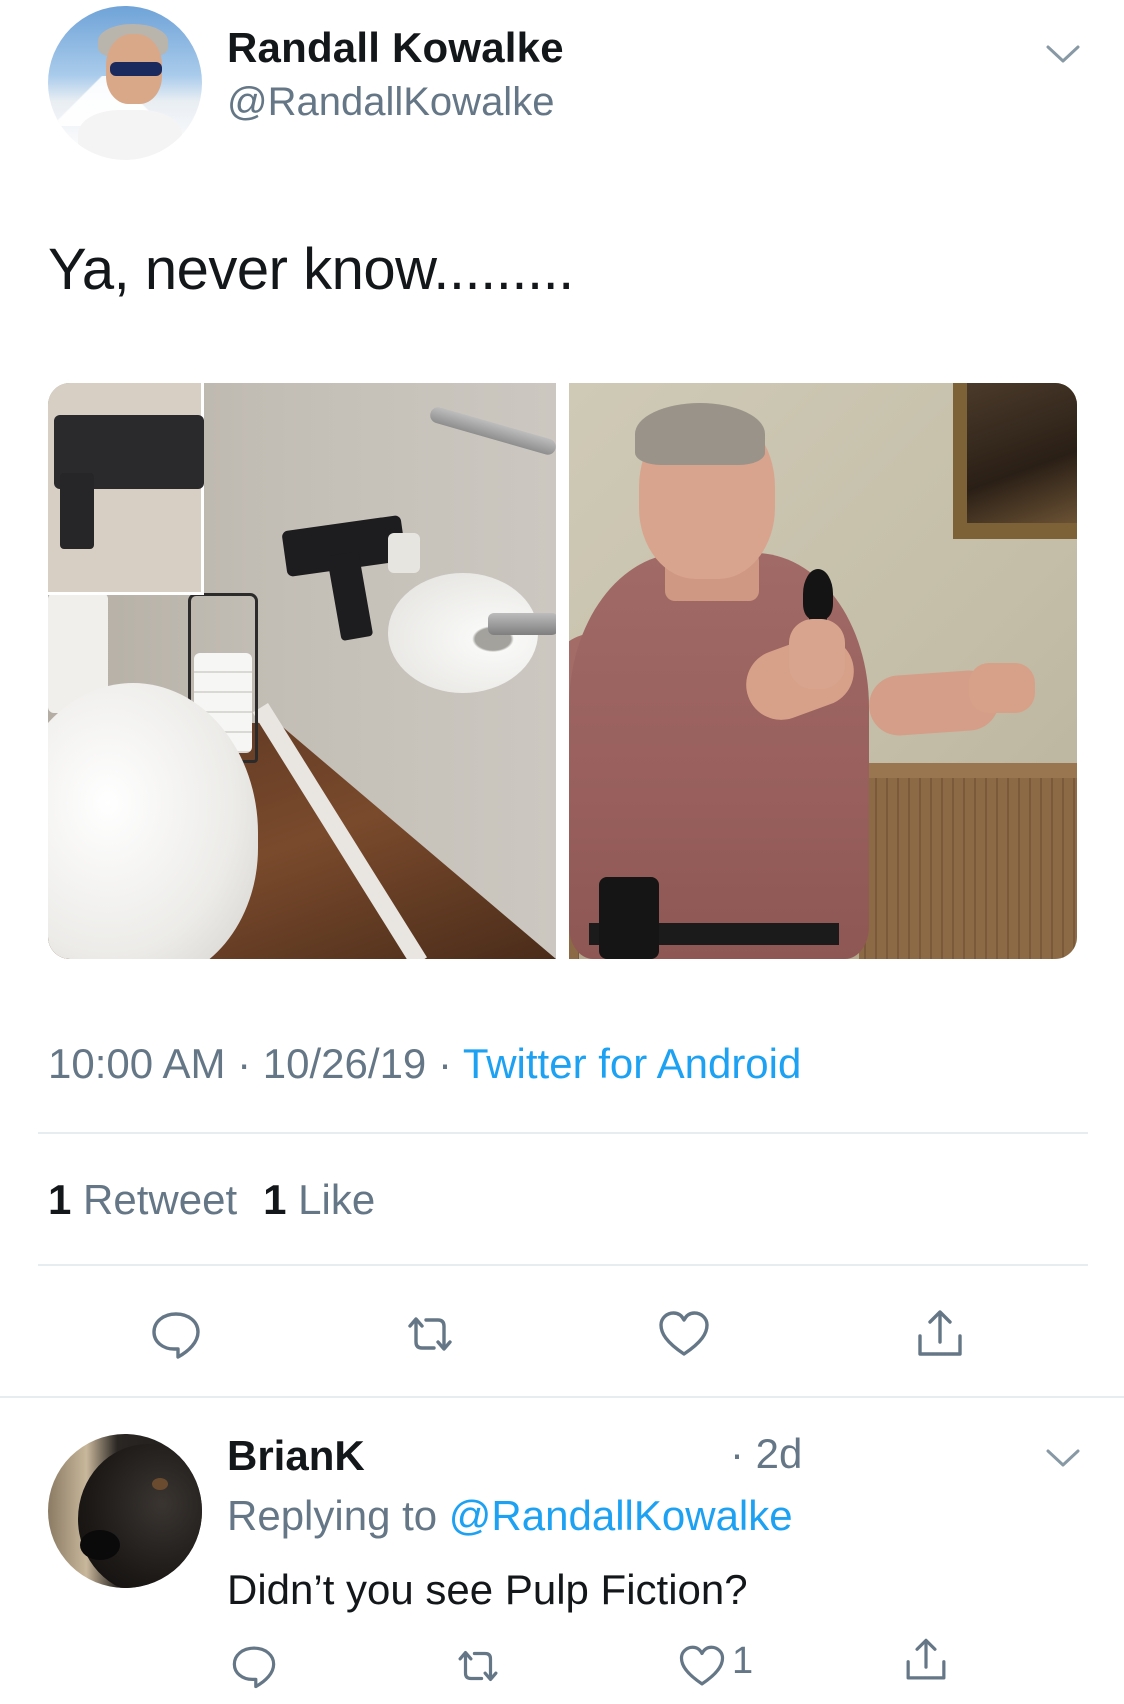 Image resolution: width=1124 pixels, height=1704 pixels. I want to click on photo-right-hand, so click(1002, 688).